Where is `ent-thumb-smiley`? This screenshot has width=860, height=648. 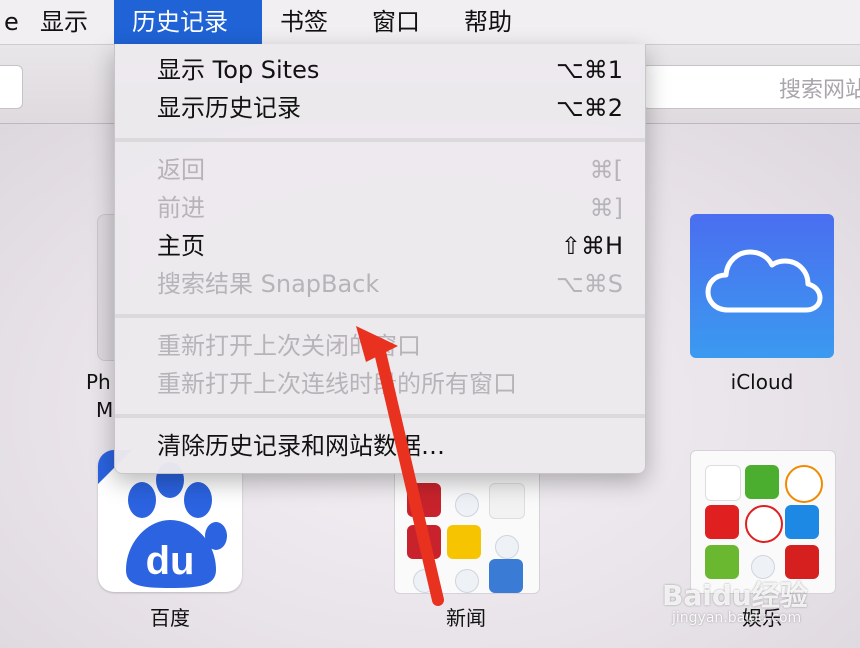
ent-thumb-smiley is located at coordinates (804, 484).